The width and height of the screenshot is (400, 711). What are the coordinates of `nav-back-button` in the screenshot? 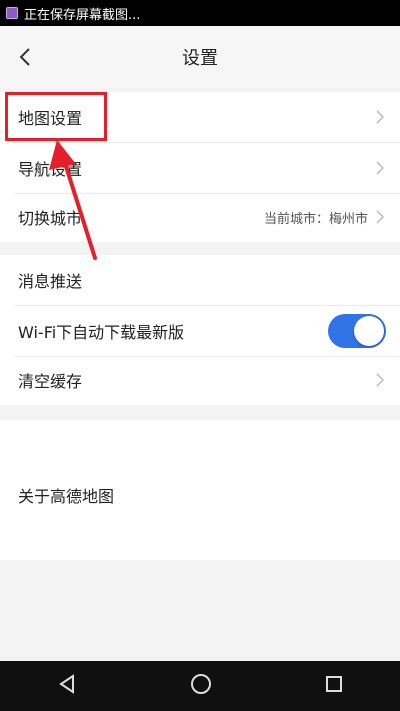 It's located at (67, 686).